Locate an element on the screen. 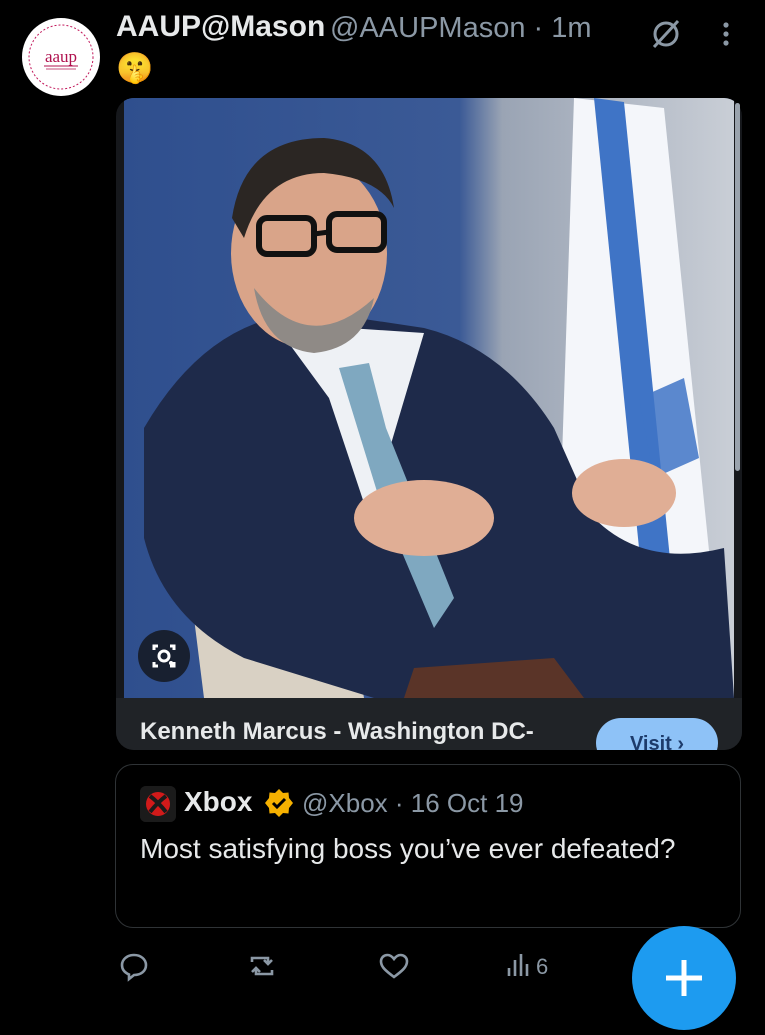  views-count: 6 is located at coordinates (542, 966).